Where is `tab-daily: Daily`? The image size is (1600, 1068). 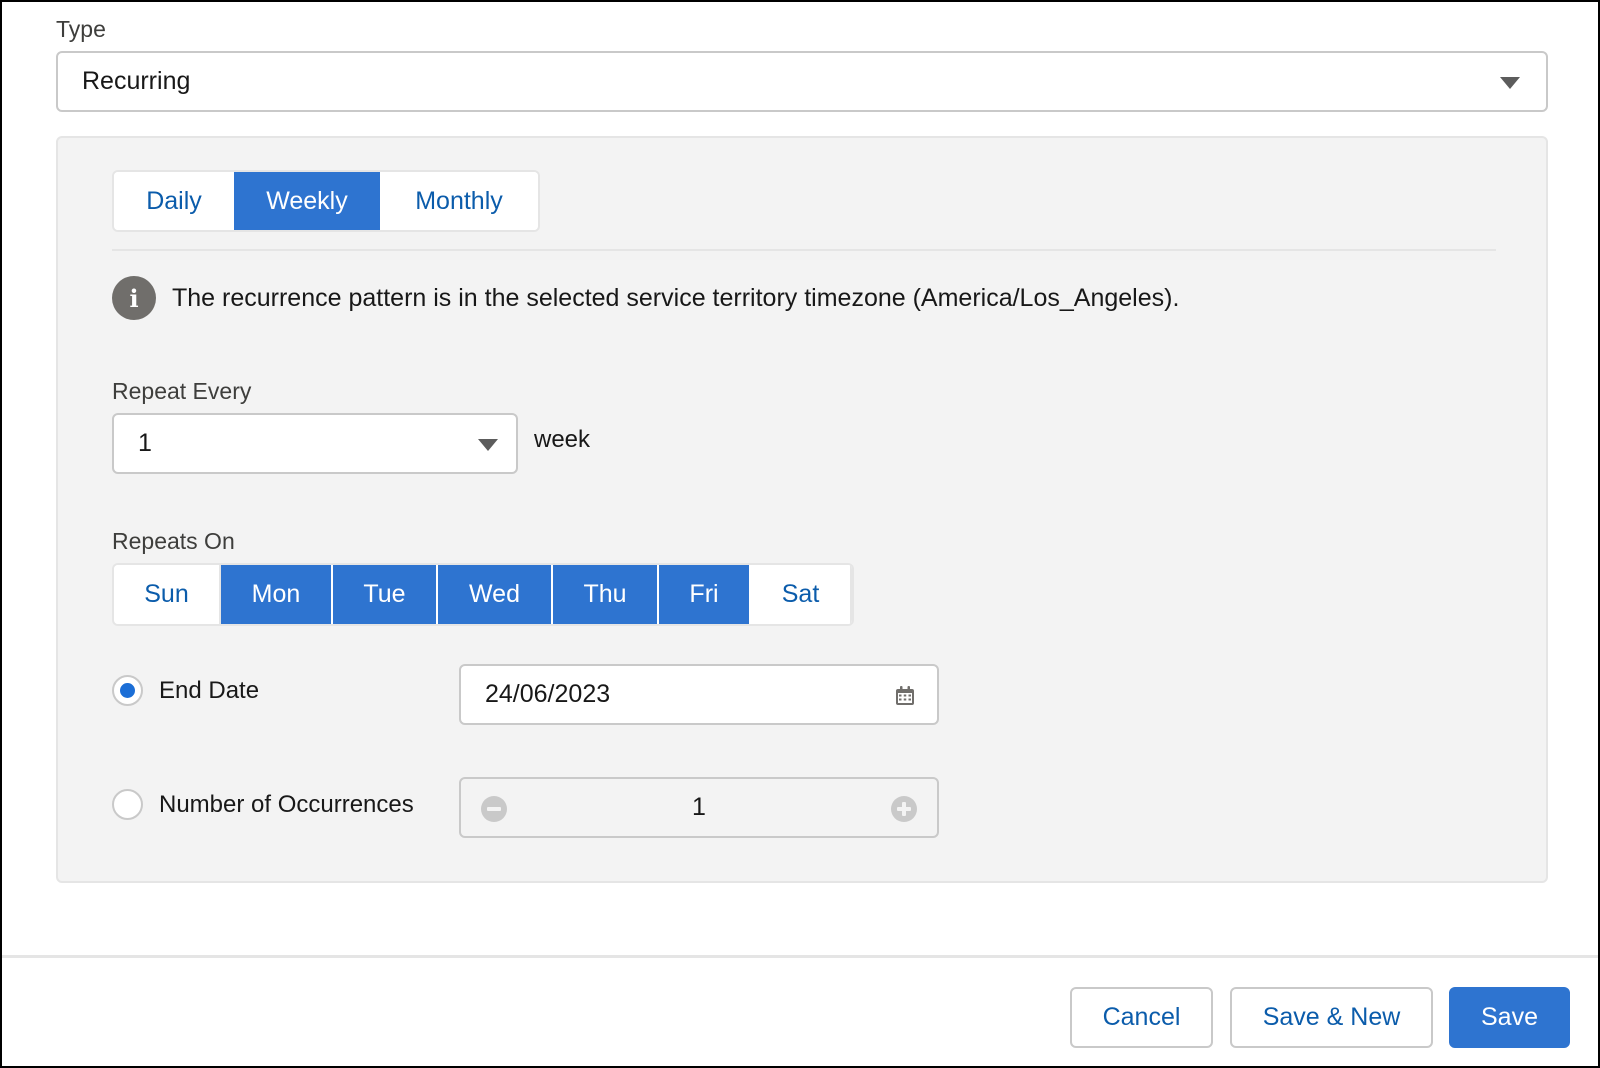
tab-daily: Daily is located at coordinates (174, 201).